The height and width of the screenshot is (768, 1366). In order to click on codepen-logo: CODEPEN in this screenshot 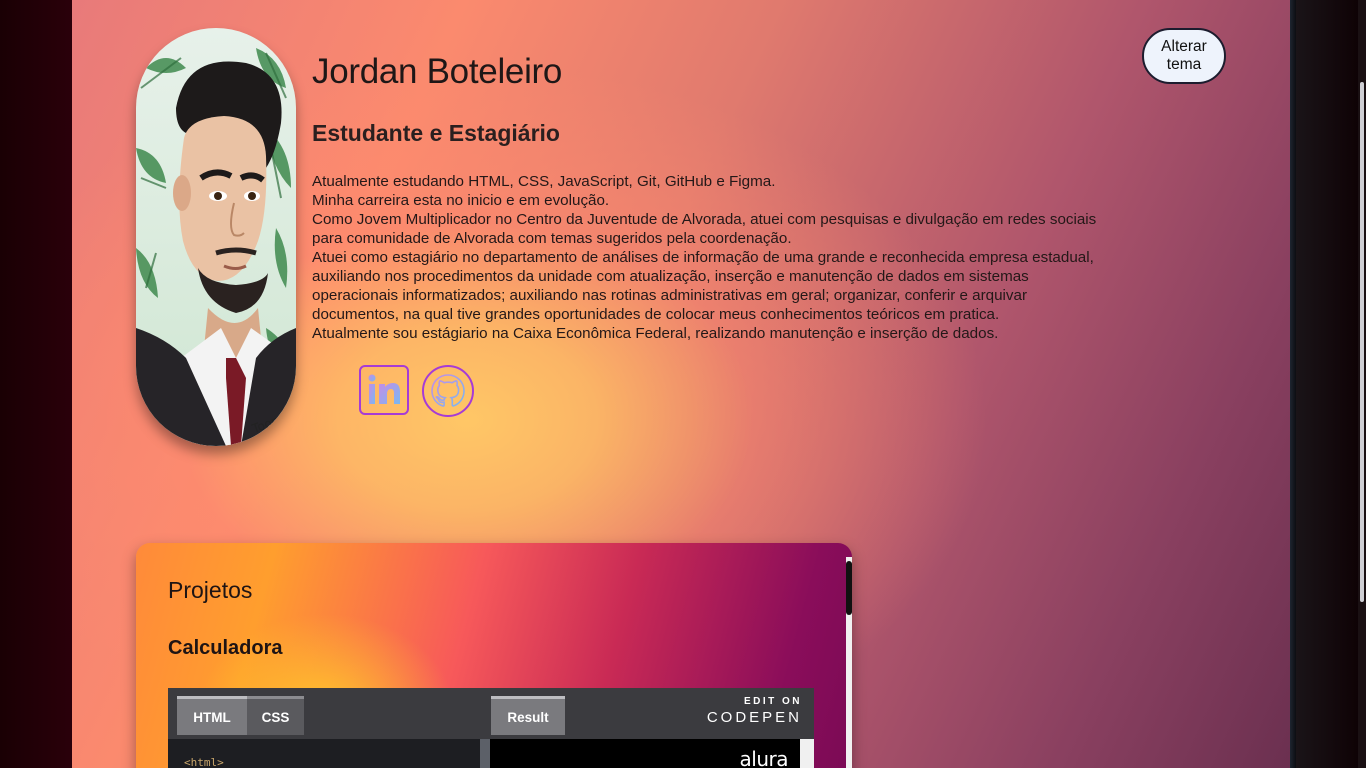, I will do `click(754, 717)`.